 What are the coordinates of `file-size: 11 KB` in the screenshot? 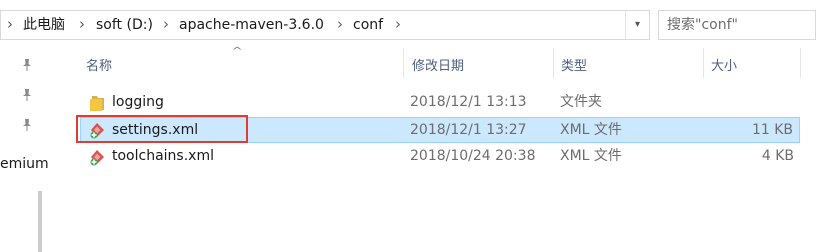 It's located at (772, 130).